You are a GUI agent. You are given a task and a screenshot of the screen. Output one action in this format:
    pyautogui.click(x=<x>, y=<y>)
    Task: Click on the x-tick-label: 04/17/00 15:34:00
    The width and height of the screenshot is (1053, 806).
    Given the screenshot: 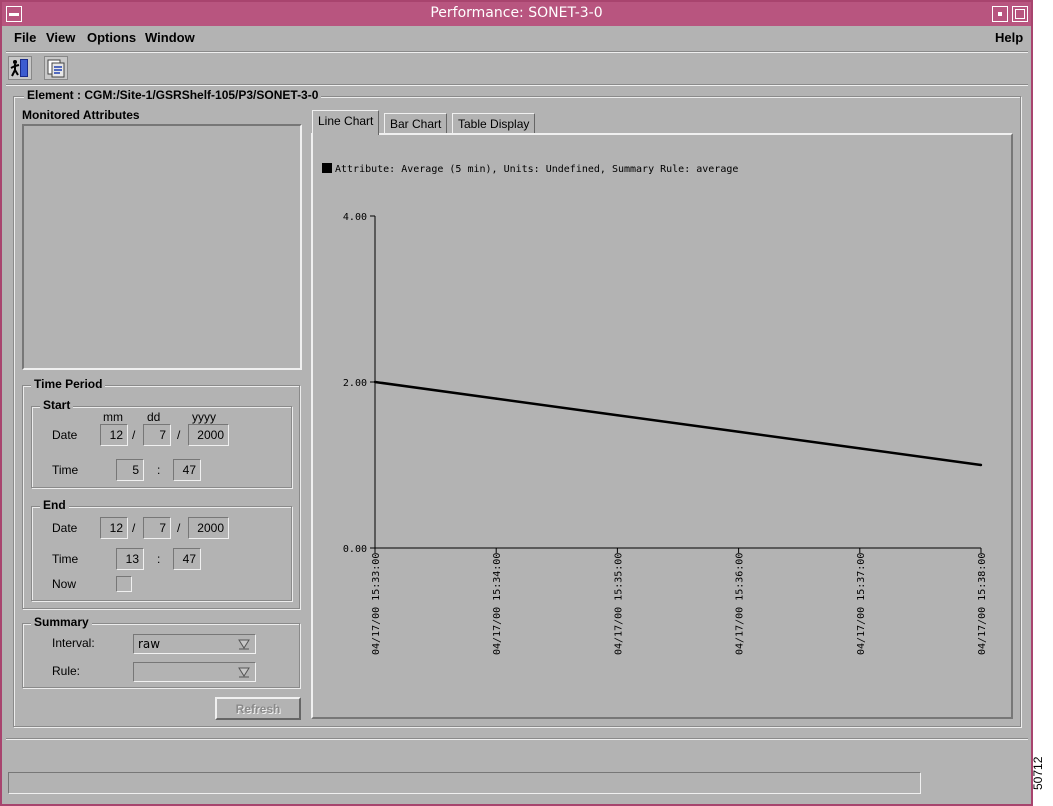 What is the action you would take?
    pyautogui.click(x=497, y=604)
    